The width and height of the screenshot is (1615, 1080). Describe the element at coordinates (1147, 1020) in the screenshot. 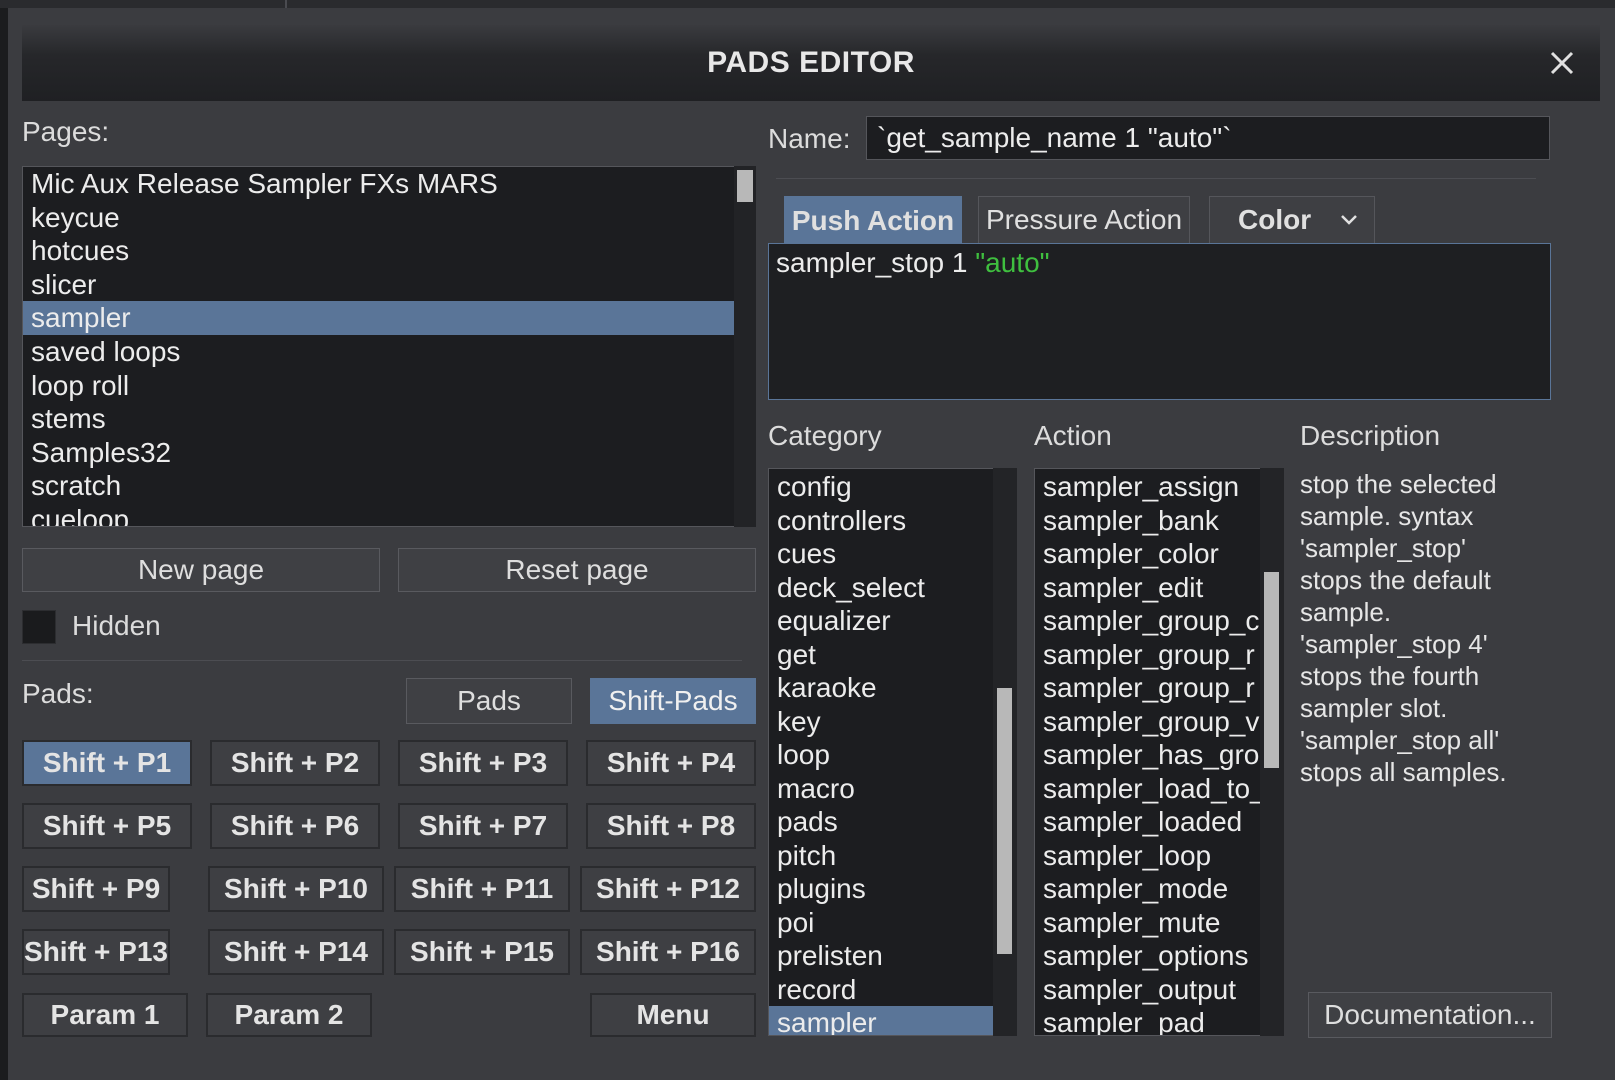

I see `action-list-item: sampler_pad` at that location.